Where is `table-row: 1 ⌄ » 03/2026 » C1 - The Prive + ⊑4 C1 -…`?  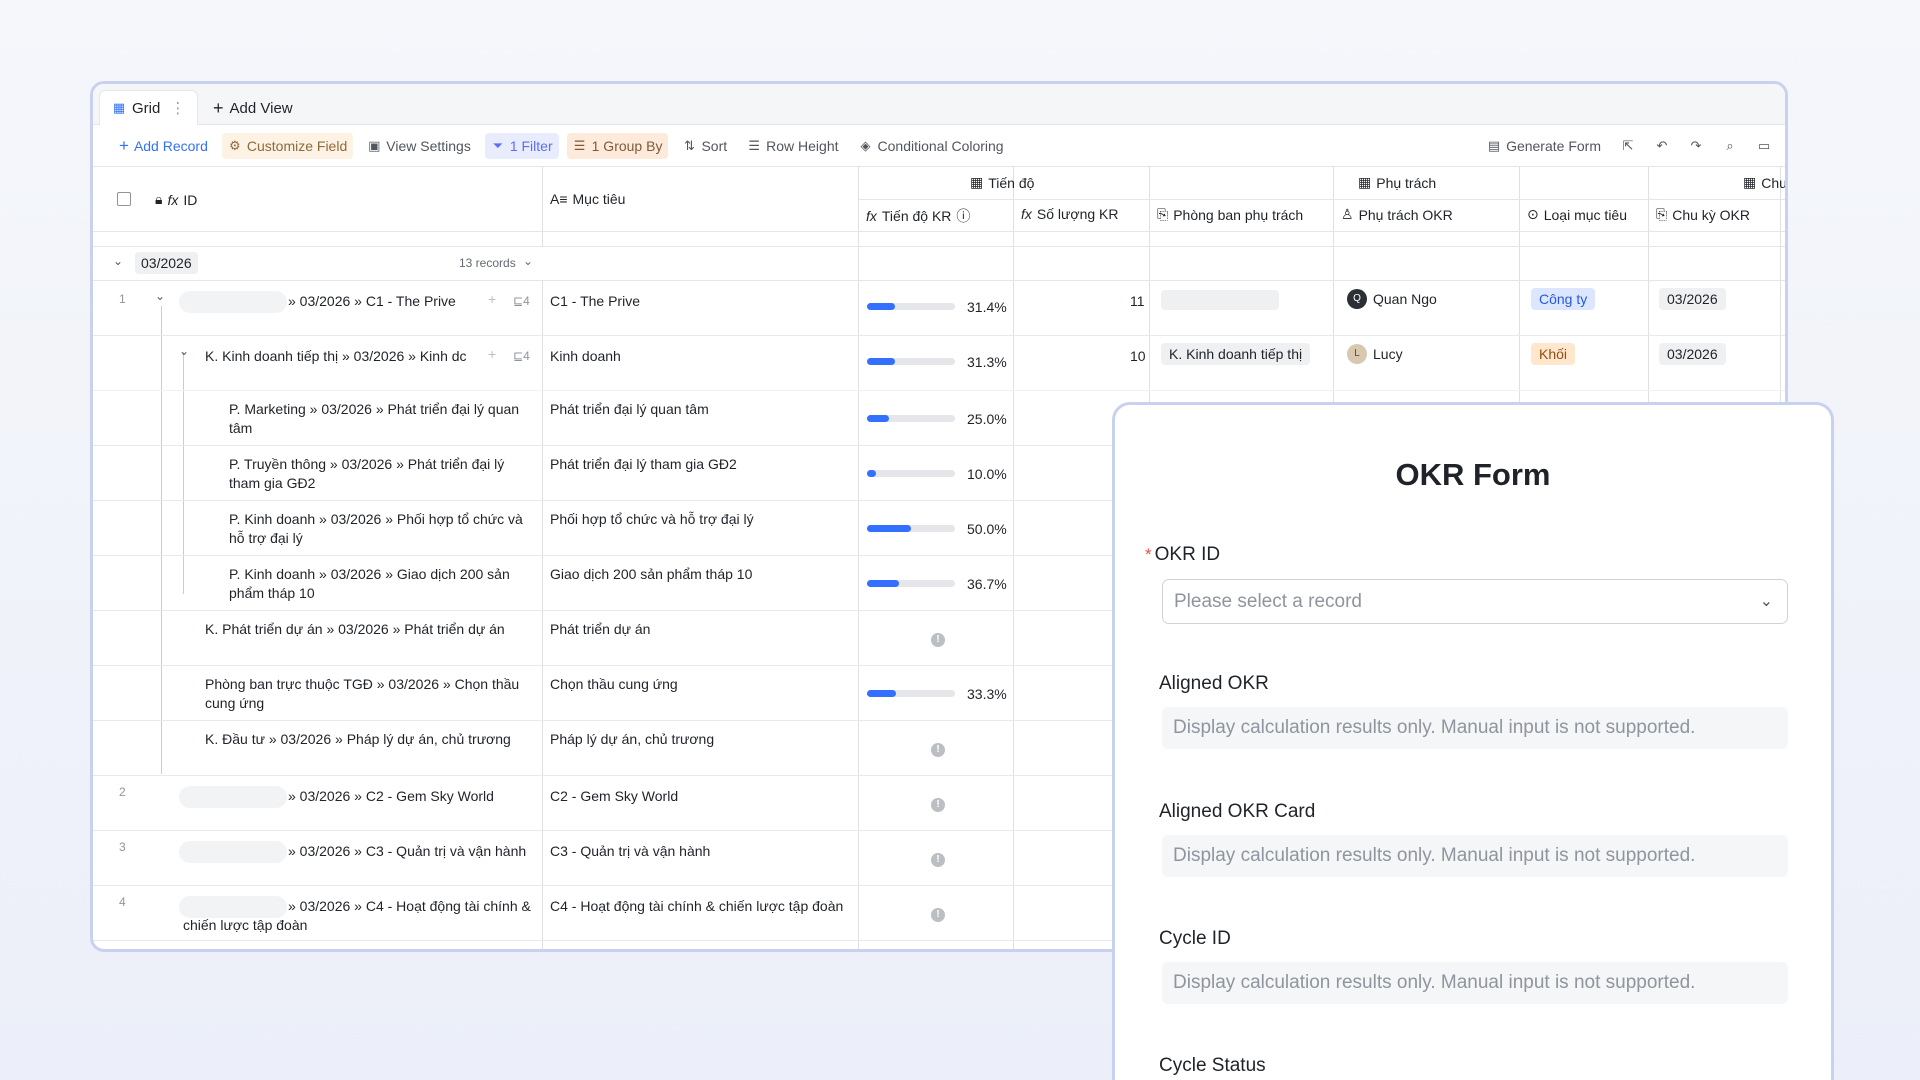
table-row: 1 ⌄ » 03/2026 » C1 - The Prive + ⊑4 C1 -… is located at coordinates (939, 308).